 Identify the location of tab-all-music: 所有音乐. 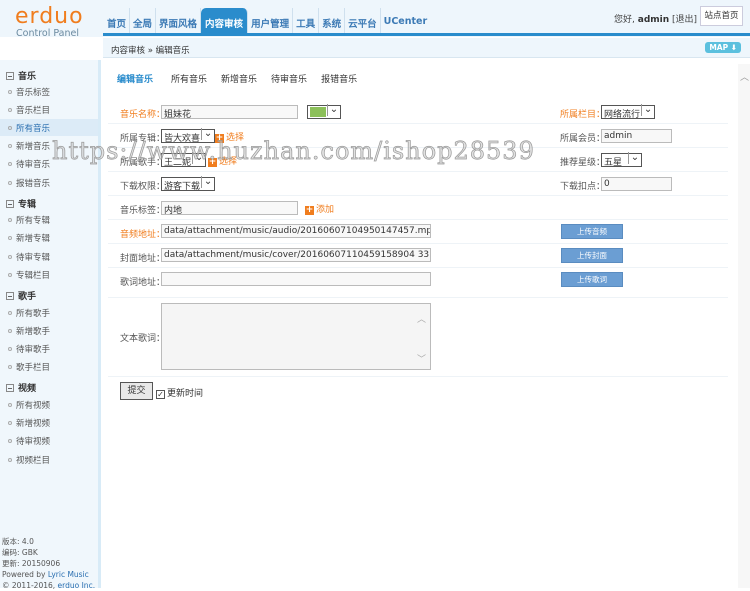
(189, 78).